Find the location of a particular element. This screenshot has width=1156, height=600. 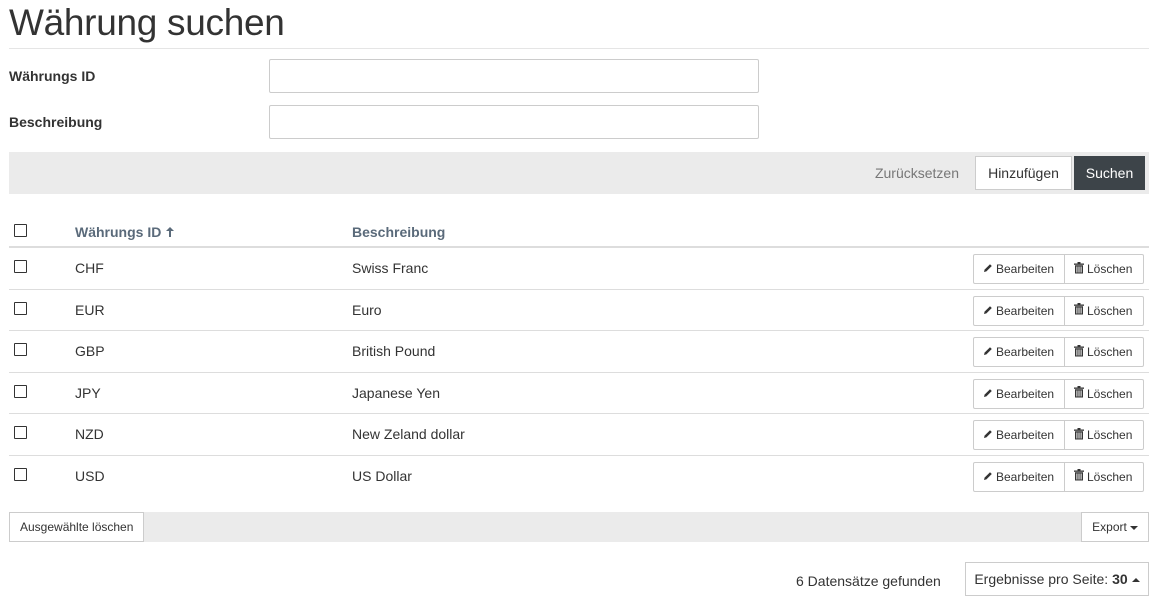

results-per-page-dropdown: Ergebnisse pro Seite: 30 is located at coordinates (1057, 579).